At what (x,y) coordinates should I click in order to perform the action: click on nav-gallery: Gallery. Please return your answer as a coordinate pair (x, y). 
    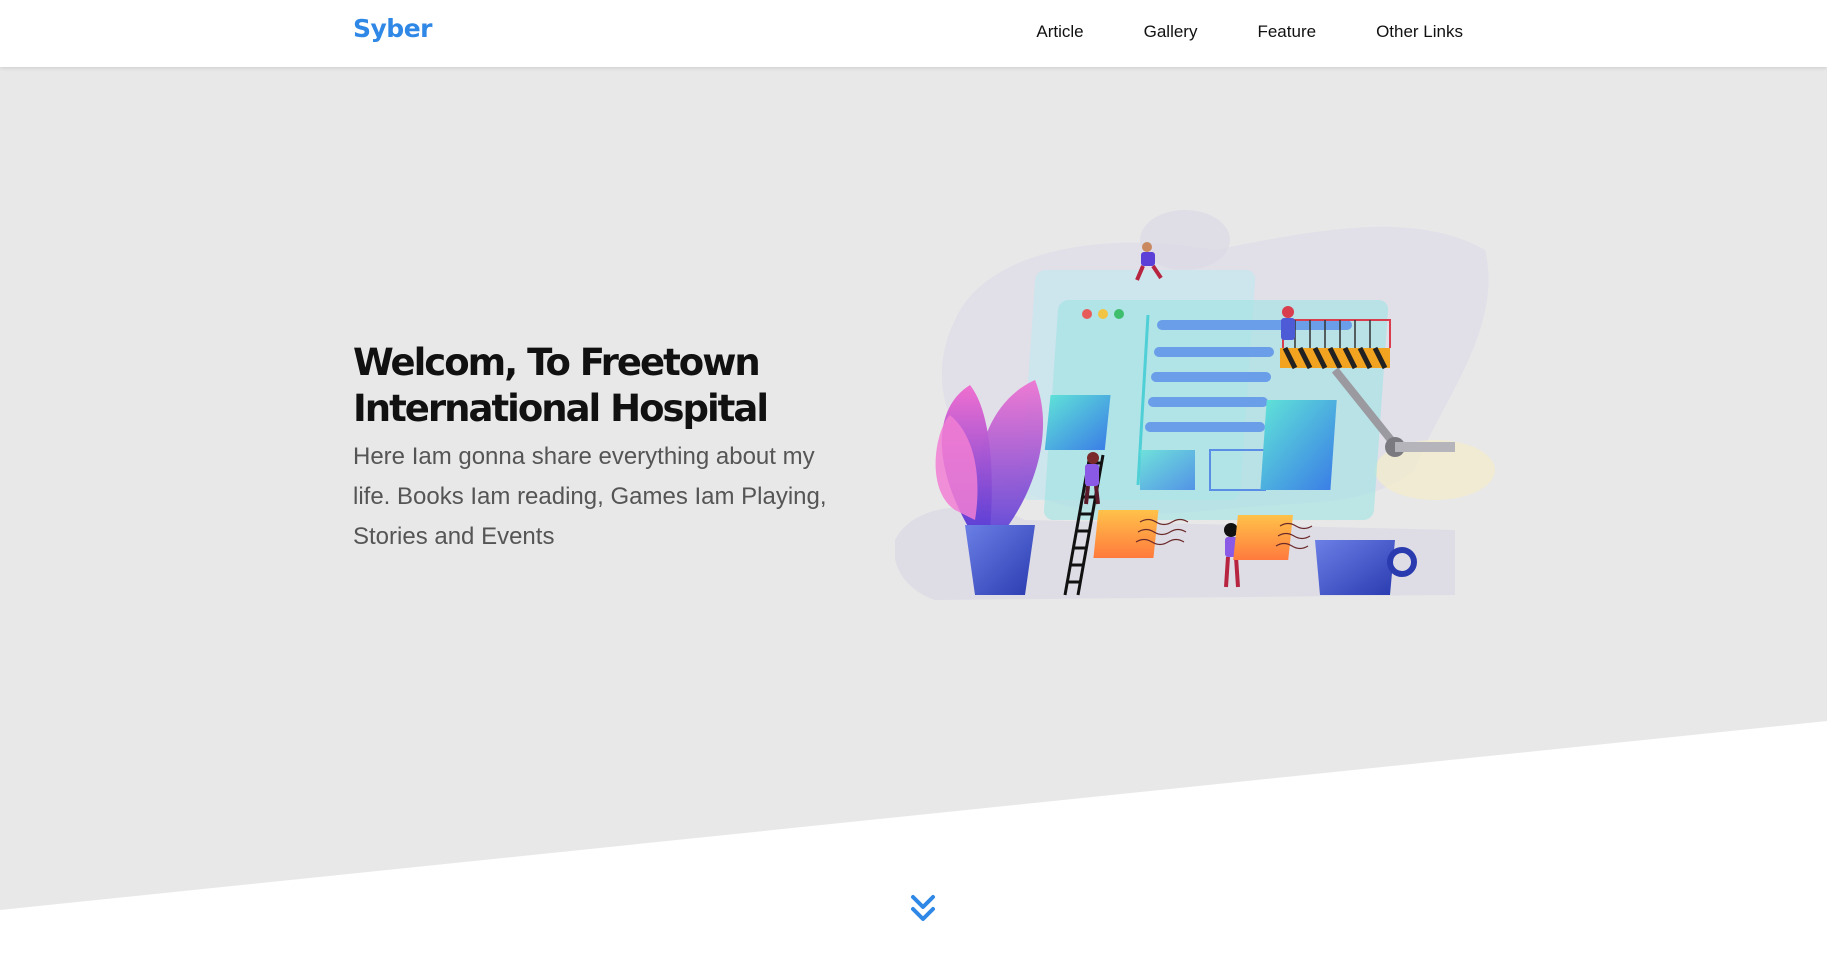
    Looking at the image, I should click on (1171, 32).